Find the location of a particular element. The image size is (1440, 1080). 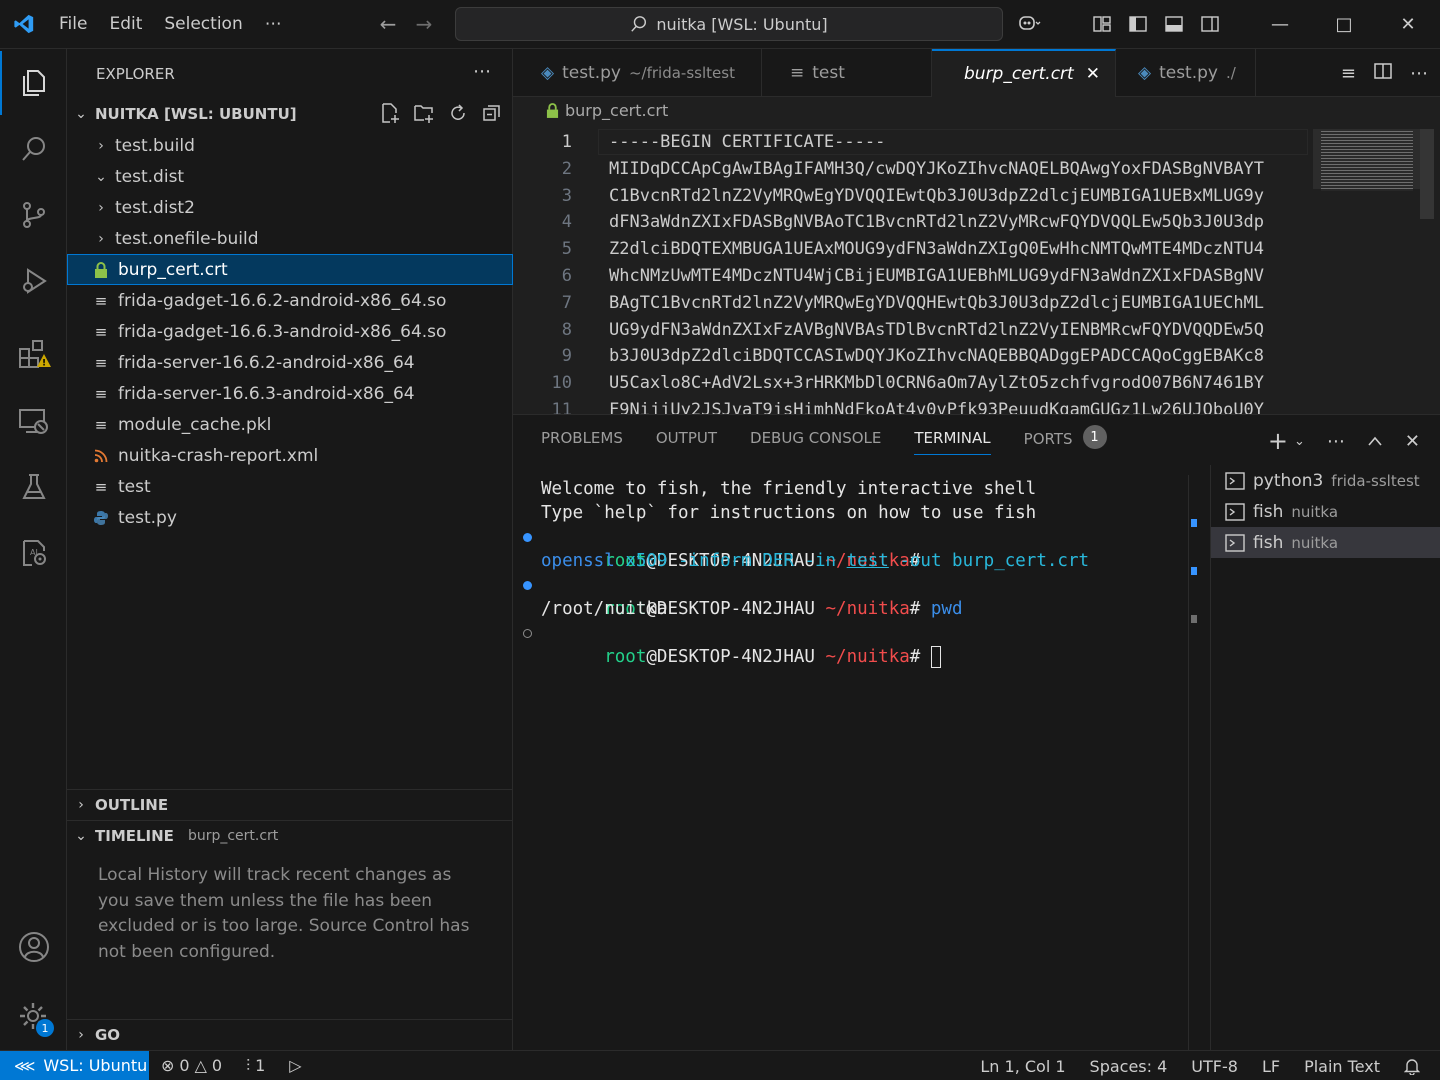

terminal-cwd: nuitka is located at coordinates (1315, 511).